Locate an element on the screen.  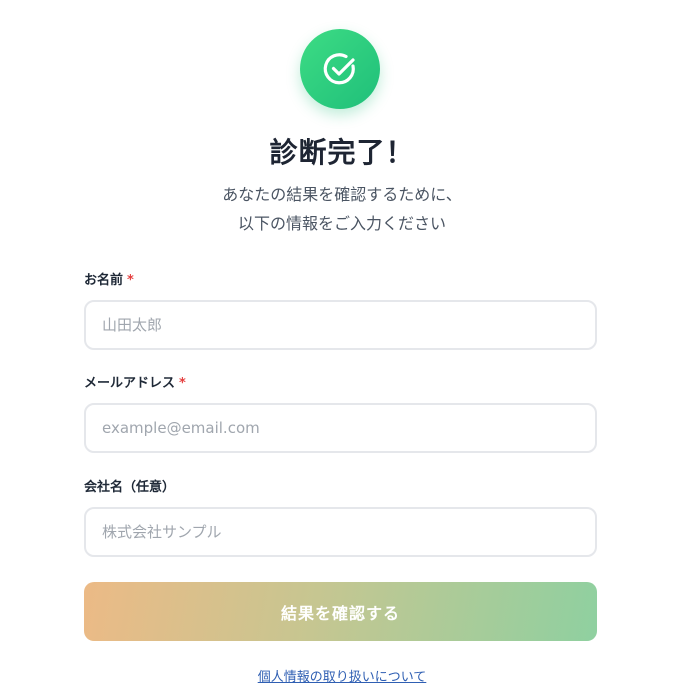
success-badge is located at coordinates (340, 69).